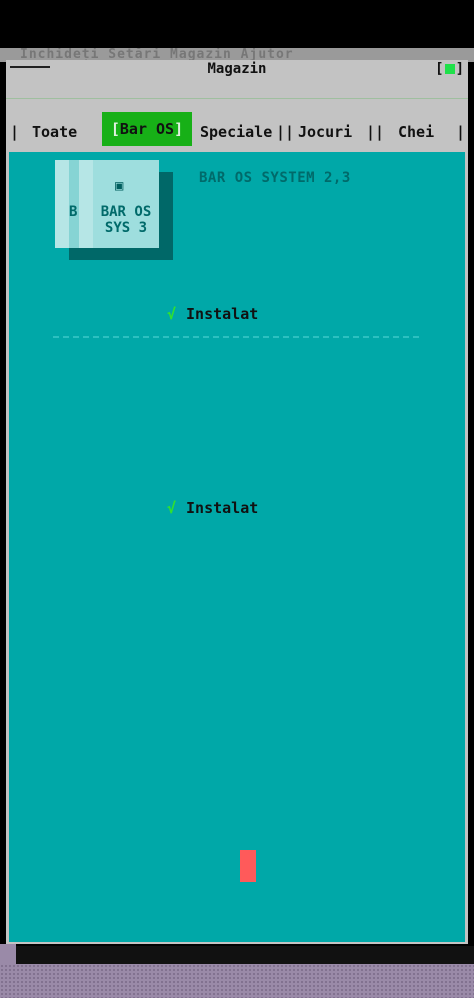 This screenshot has width=474, height=998. I want to click on window-controls: [], so click(449, 69).